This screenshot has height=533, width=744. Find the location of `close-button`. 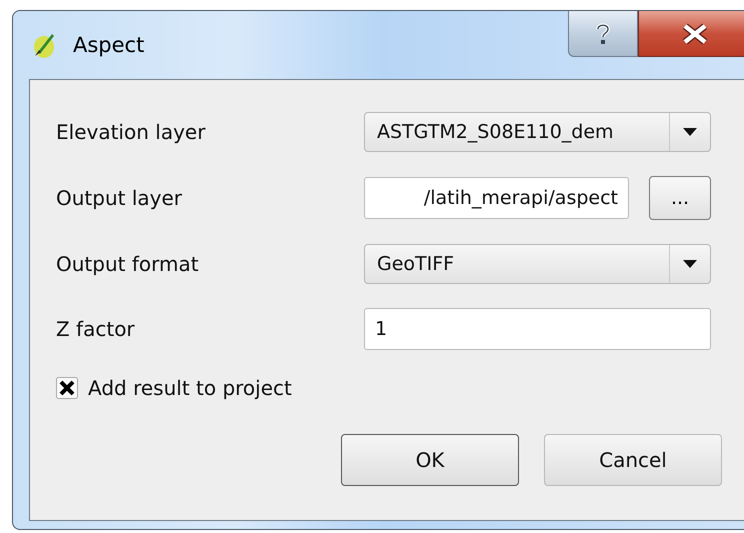

close-button is located at coordinates (691, 34).